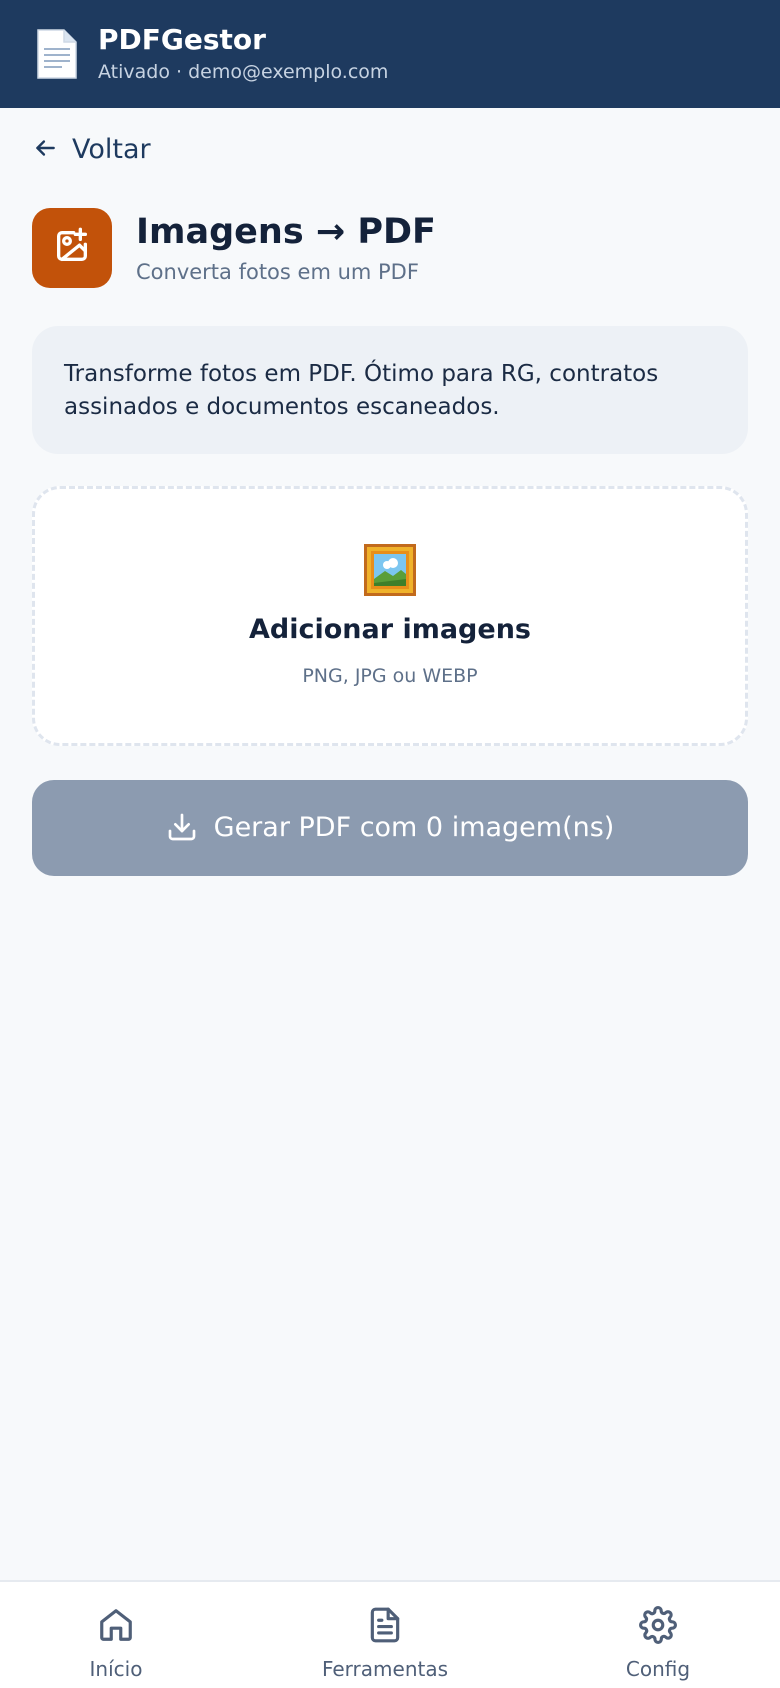 The height and width of the screenshot is (1688, 780). What do you see at coordinates (658, 1669) in the screenshot?
I see `nav-label-config: Config` at bounding box center [658, 1669].